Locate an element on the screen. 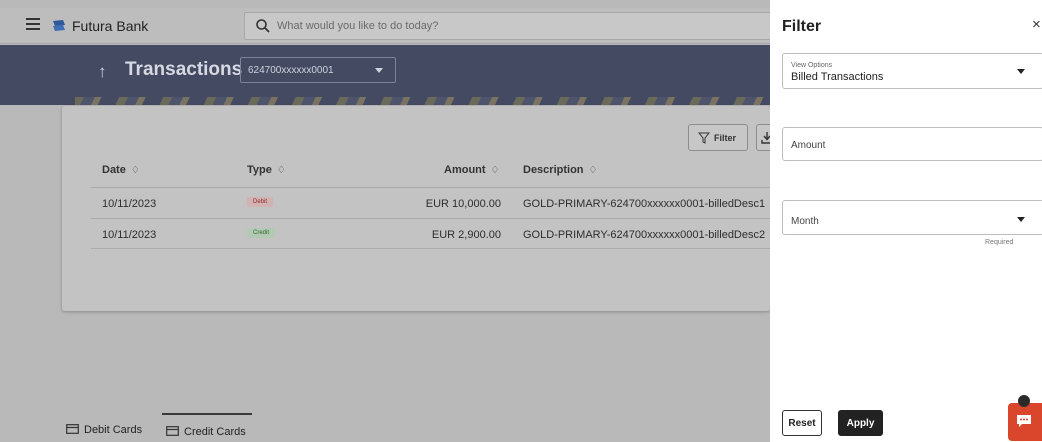 Image resolution: width=1042 pixels, height=442 pixels. account-select-value: 624700xxxxxx0001 is located at coordinates (291, 70).